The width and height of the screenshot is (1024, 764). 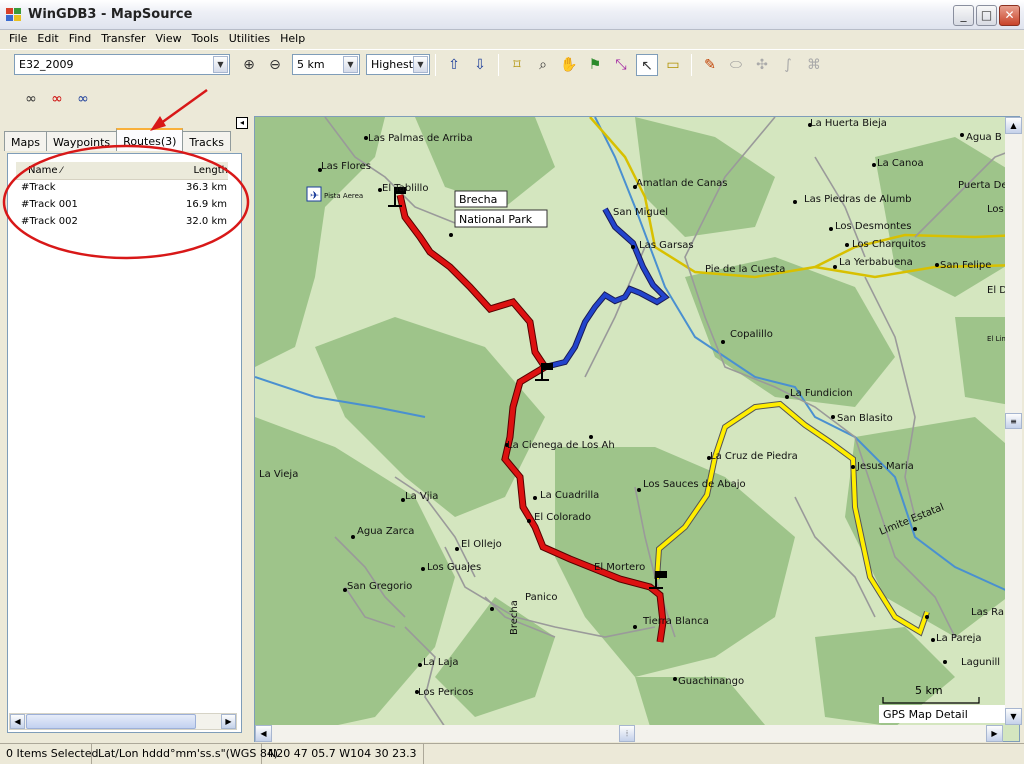 I want to click on callout-boxes: Brecha National Park, so click(x=501, y=209).